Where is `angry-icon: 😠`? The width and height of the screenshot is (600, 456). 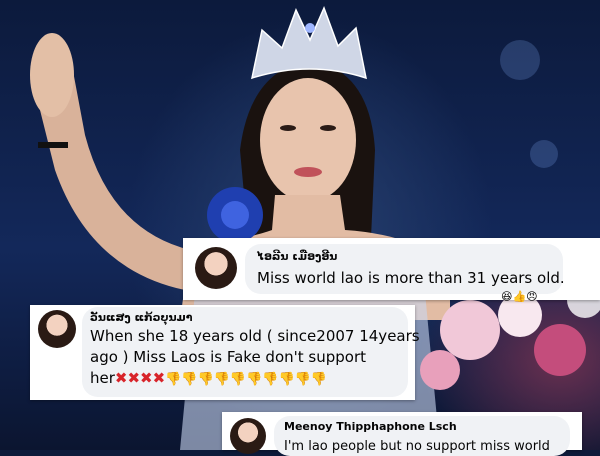 angry-icon: 😠 is located at coordinates (532, 296).